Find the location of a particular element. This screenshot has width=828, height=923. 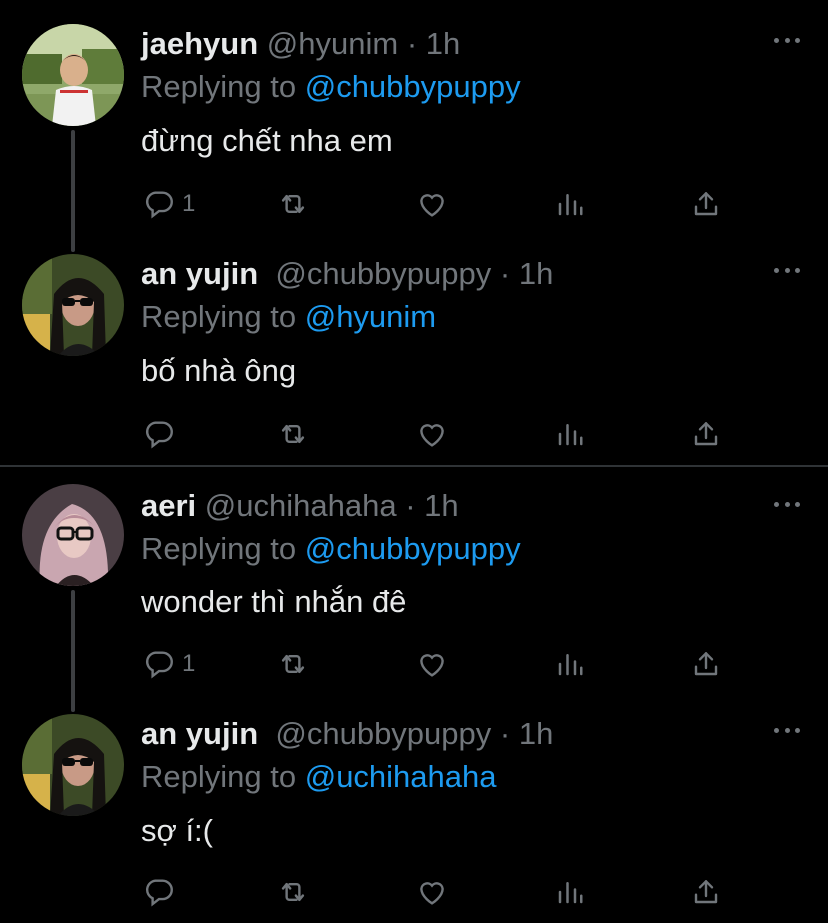

replying-to: Replying to @uchihahaha is located at coordinates (319, 777).